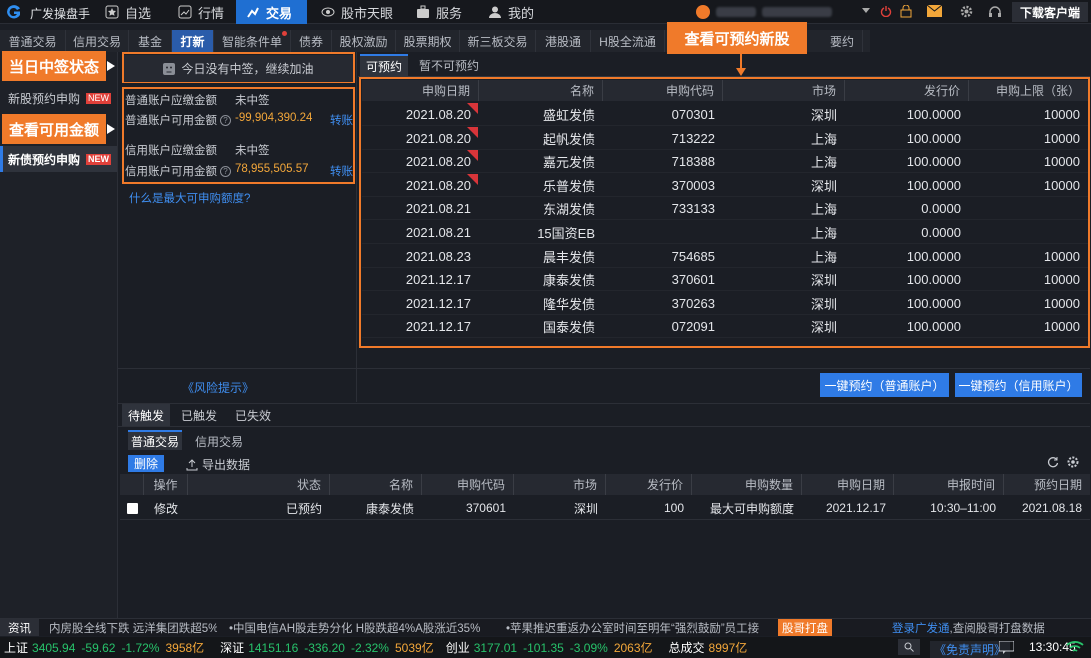 The height and width of the screenshot is (658, 1091). What do you see at coordinates (129, 12) in the screenshot?
I see `nav-watchlist: 自选` at bounding box center [129, 12].